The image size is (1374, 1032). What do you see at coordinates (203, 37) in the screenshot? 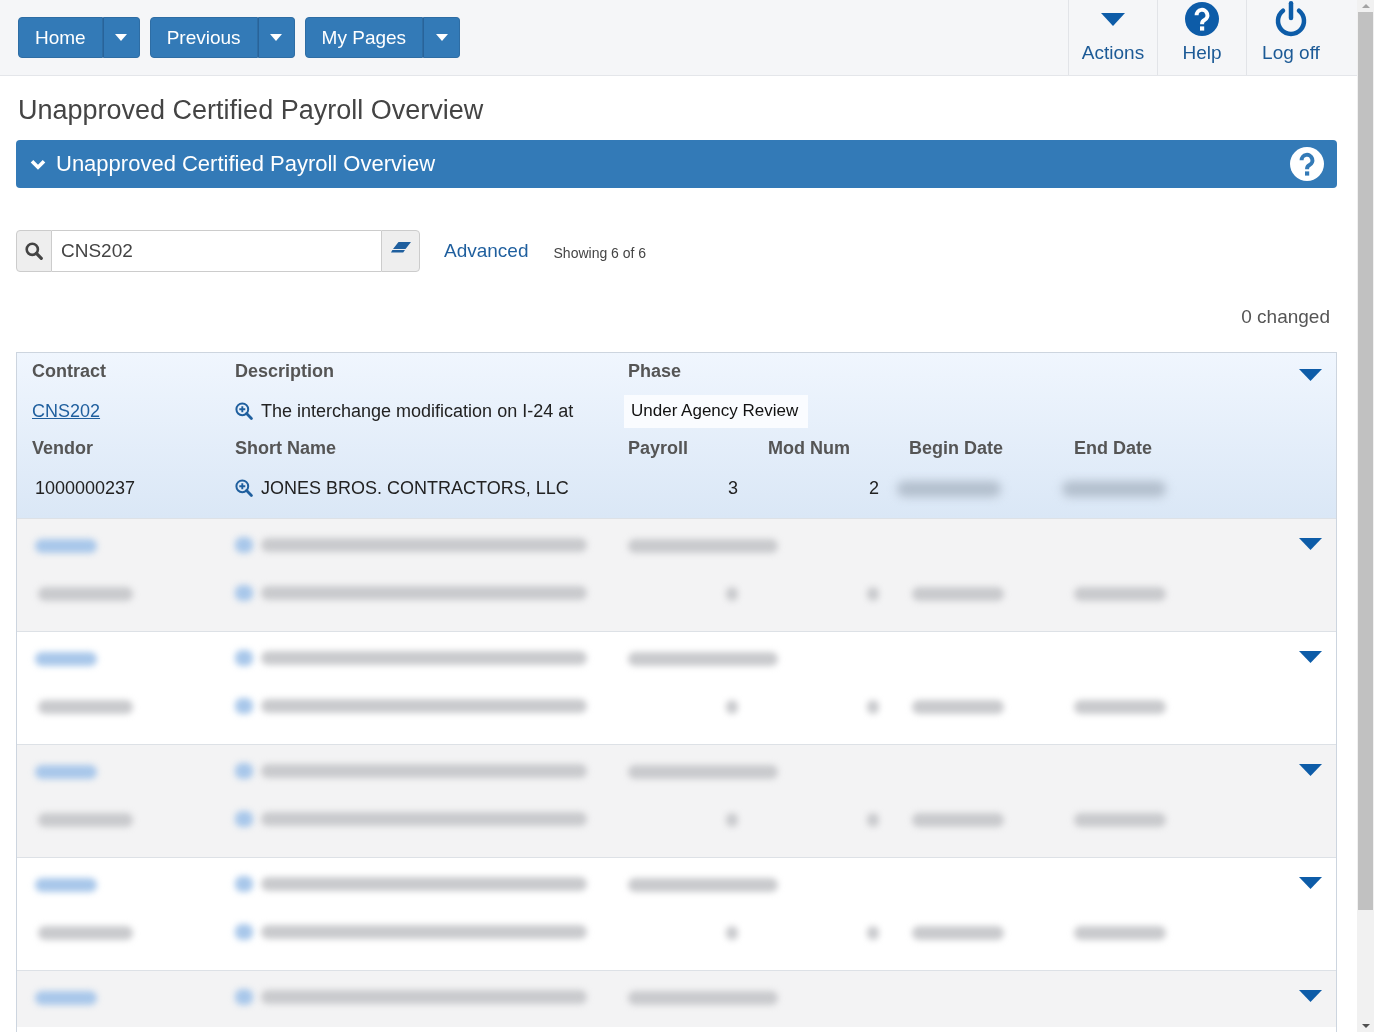
I see `nav-button: Previous` at bounding box center [203, 37].